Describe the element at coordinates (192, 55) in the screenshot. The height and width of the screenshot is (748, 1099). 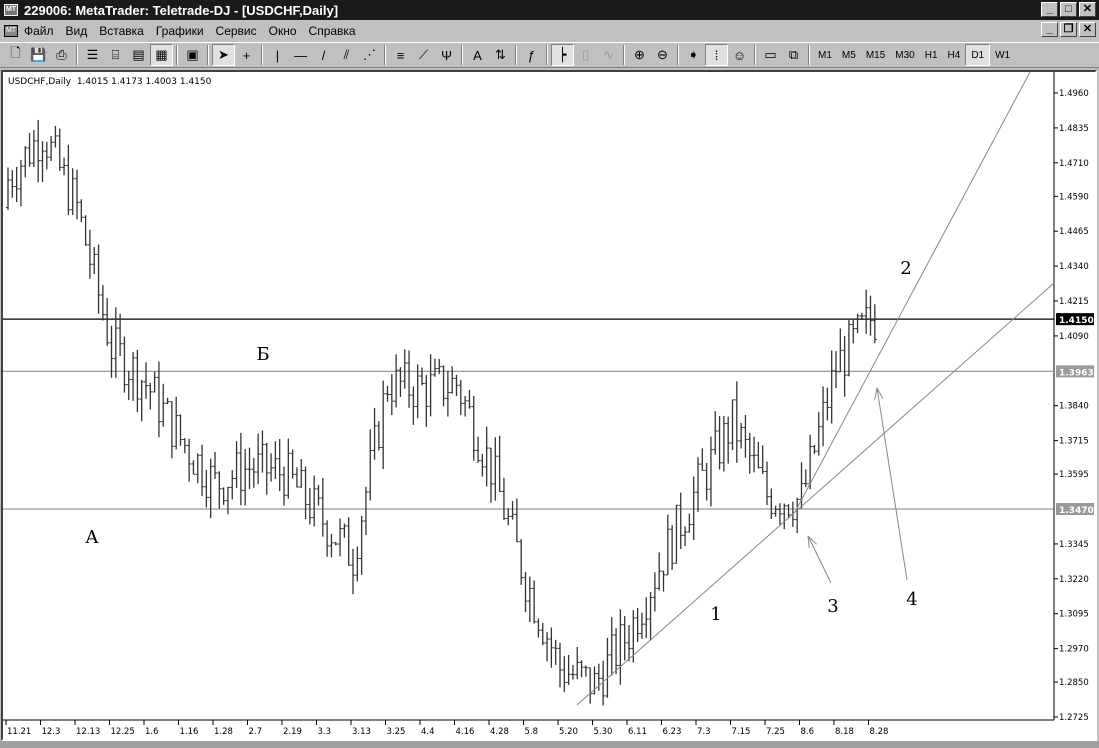
I see `properties-icon: ▣` at that location.